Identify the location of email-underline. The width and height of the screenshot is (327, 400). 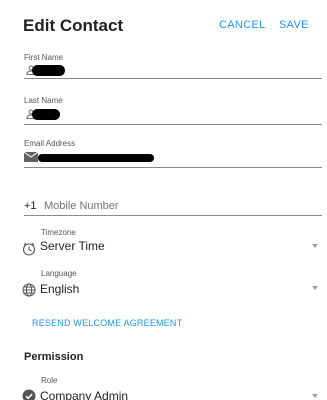
(173, 167).